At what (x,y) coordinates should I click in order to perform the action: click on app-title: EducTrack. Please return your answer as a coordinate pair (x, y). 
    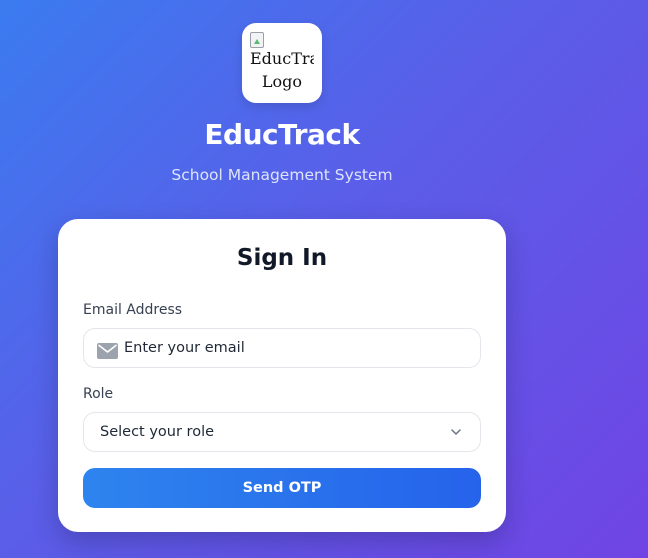
    Looking at the image, I should click on (282, 134).